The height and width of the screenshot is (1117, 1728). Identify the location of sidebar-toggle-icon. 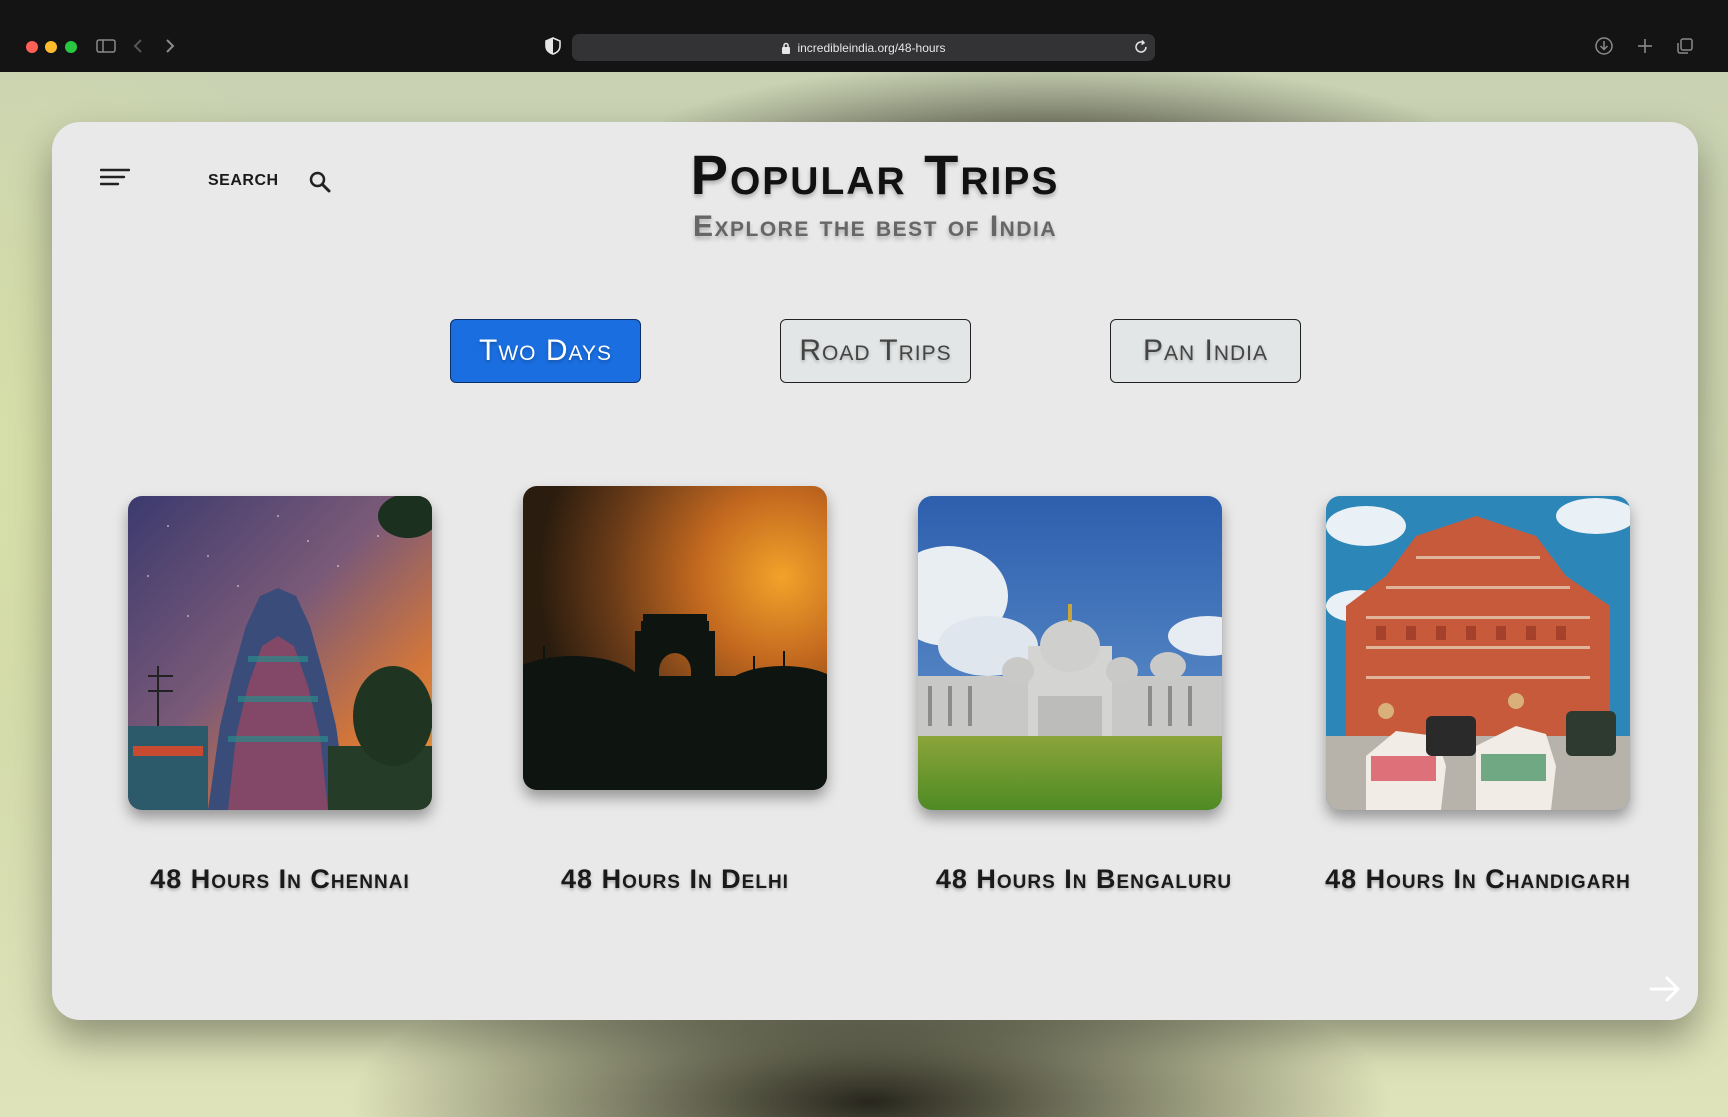
(106, 46).